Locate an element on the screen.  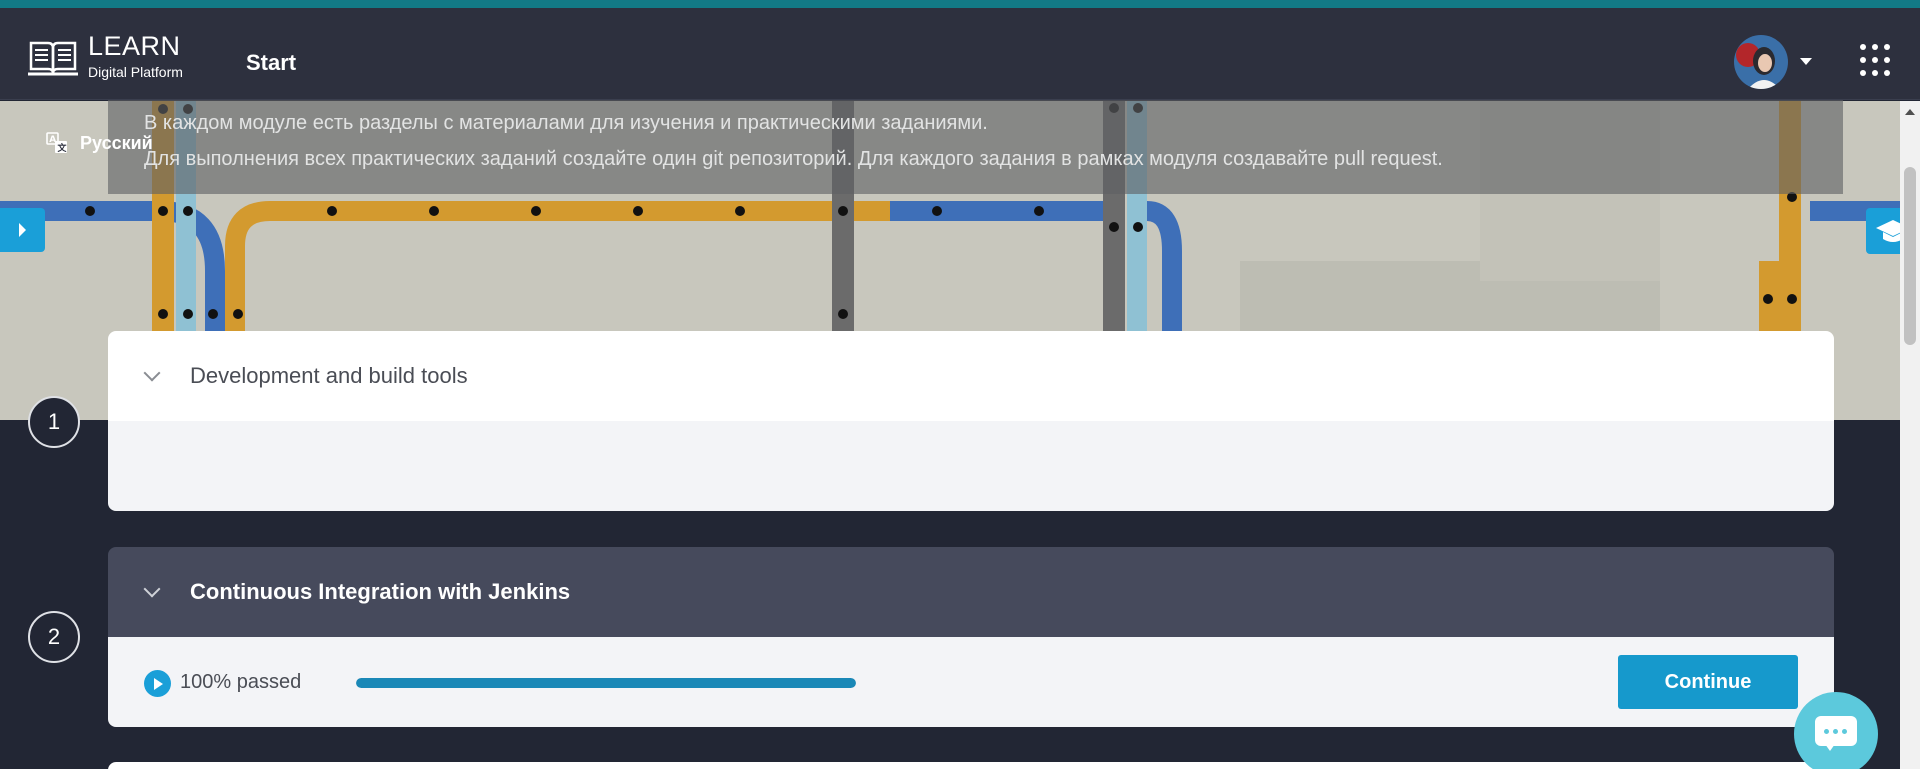
module-number-1: 1 is located at coordinates (54, 422).